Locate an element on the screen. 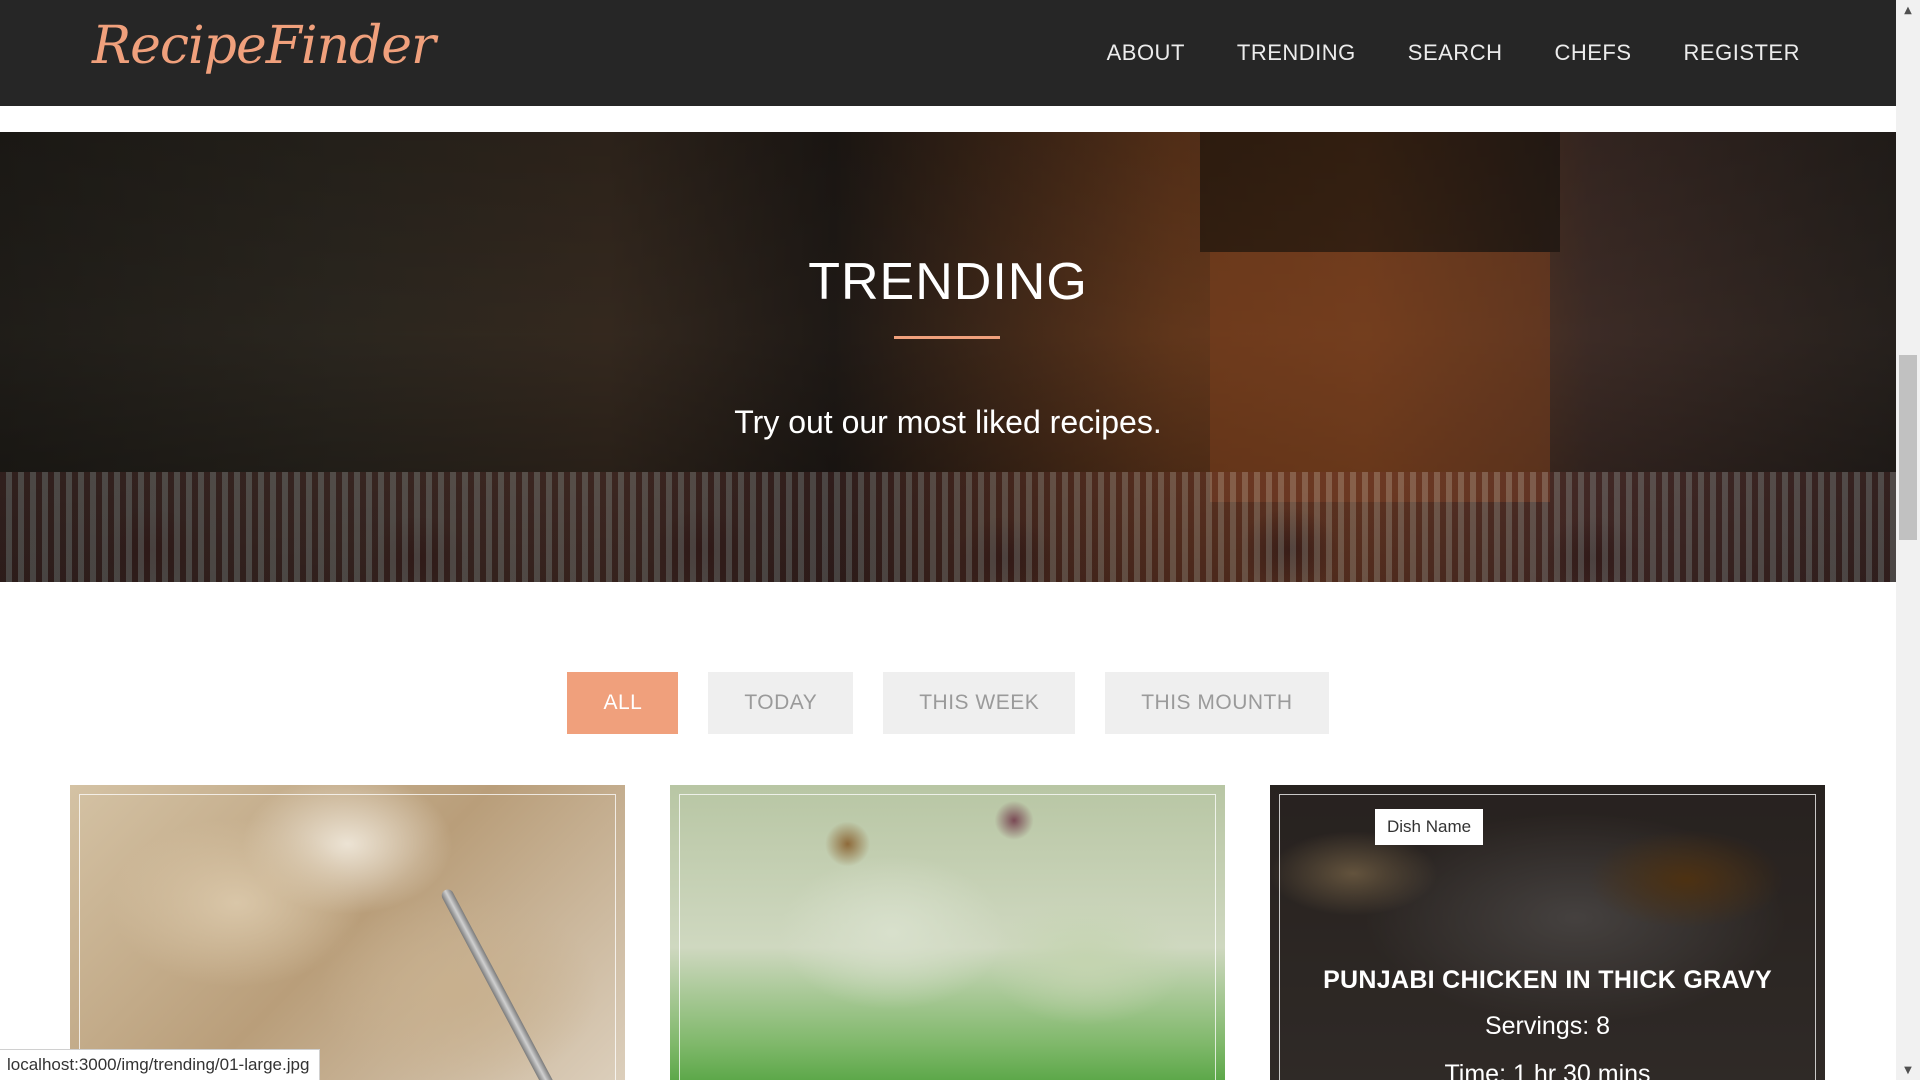 This screenshot has width=1920, height=1080. site-logo: RecipeFinder is located at coordinates (264, 46).